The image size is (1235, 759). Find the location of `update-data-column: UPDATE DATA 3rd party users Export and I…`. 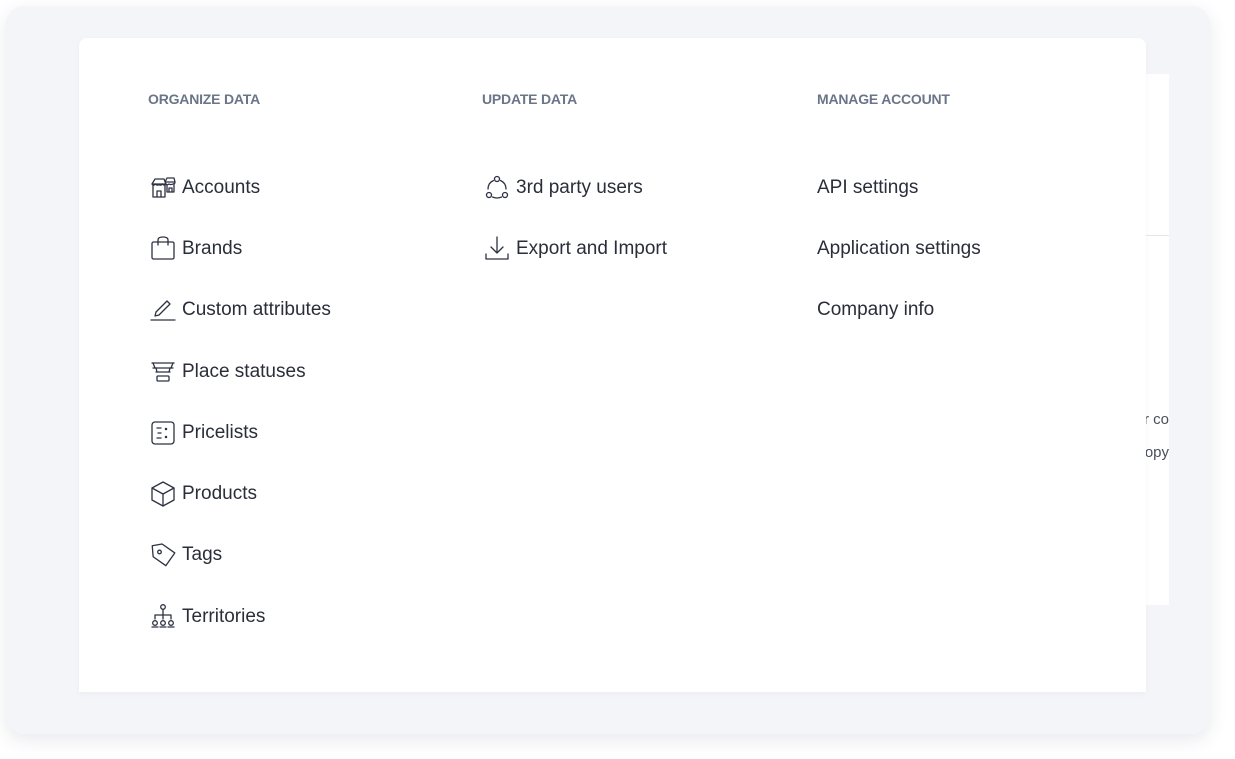

update-data-column: UPDATE DATA 3rd party users Export and I… is located at coordinates (574, 184).